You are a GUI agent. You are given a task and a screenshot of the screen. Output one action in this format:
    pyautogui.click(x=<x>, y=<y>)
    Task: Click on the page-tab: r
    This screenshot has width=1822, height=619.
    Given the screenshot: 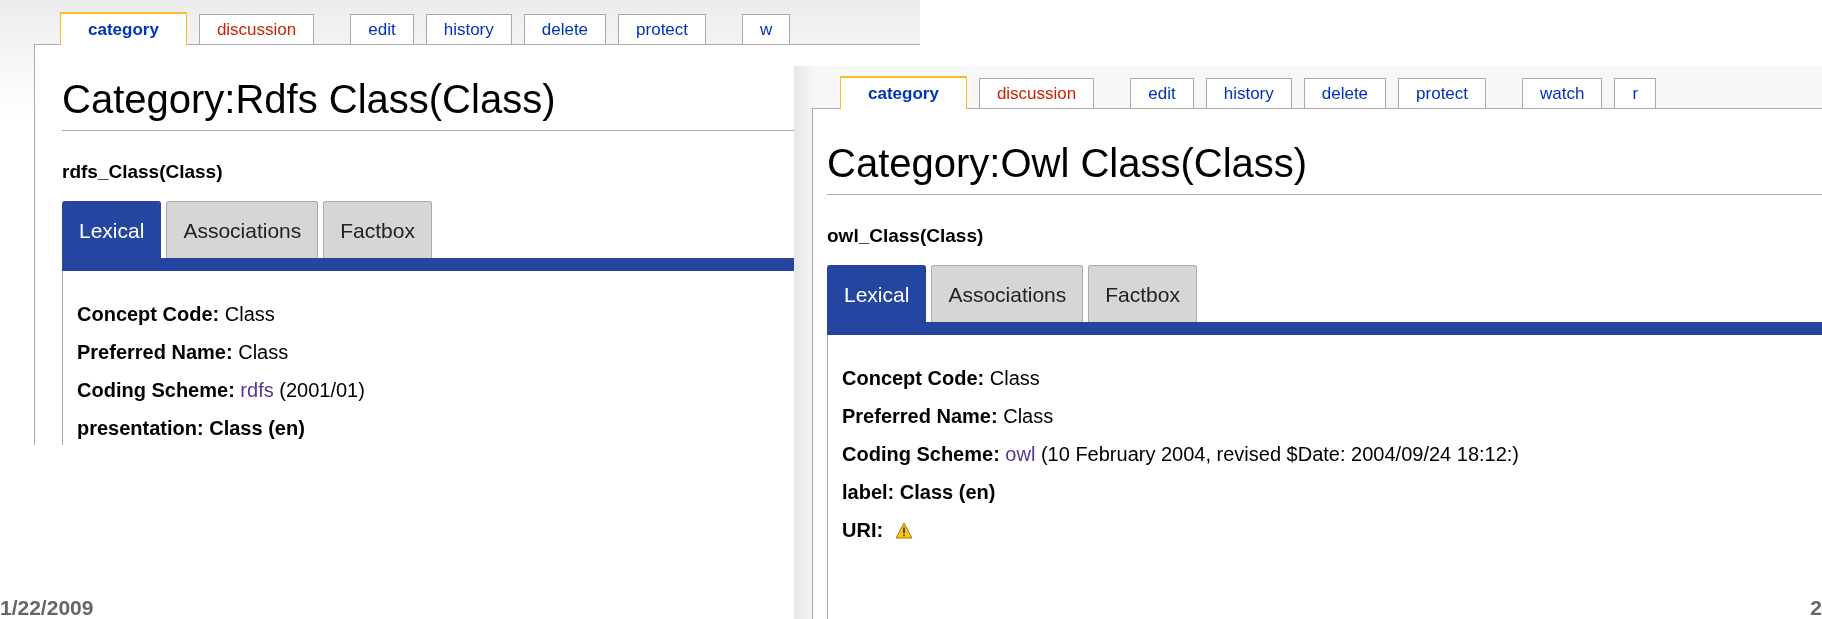 What is the action you would take?
    pyautogui.click(x=1635, y=93)
    